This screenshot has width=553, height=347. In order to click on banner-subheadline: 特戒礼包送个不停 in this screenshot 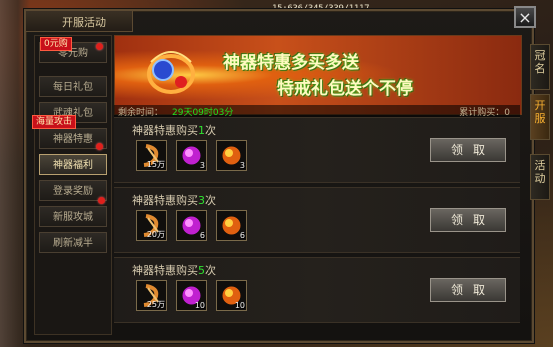, I will do `click(345, 89)`.